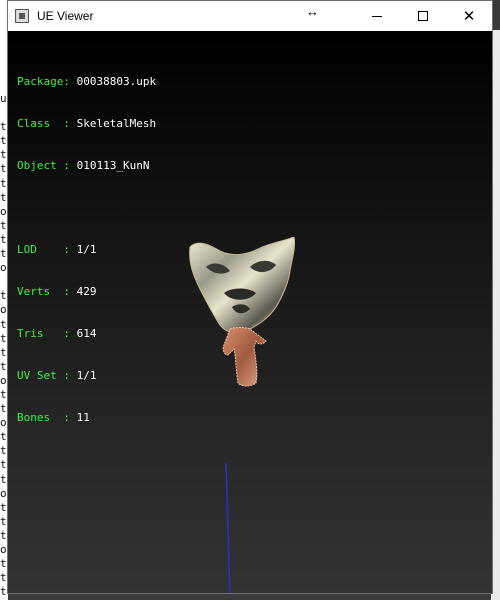 The height and width of the screenshot is (600, 500). I want to click on app-icon, so click(22, 16).